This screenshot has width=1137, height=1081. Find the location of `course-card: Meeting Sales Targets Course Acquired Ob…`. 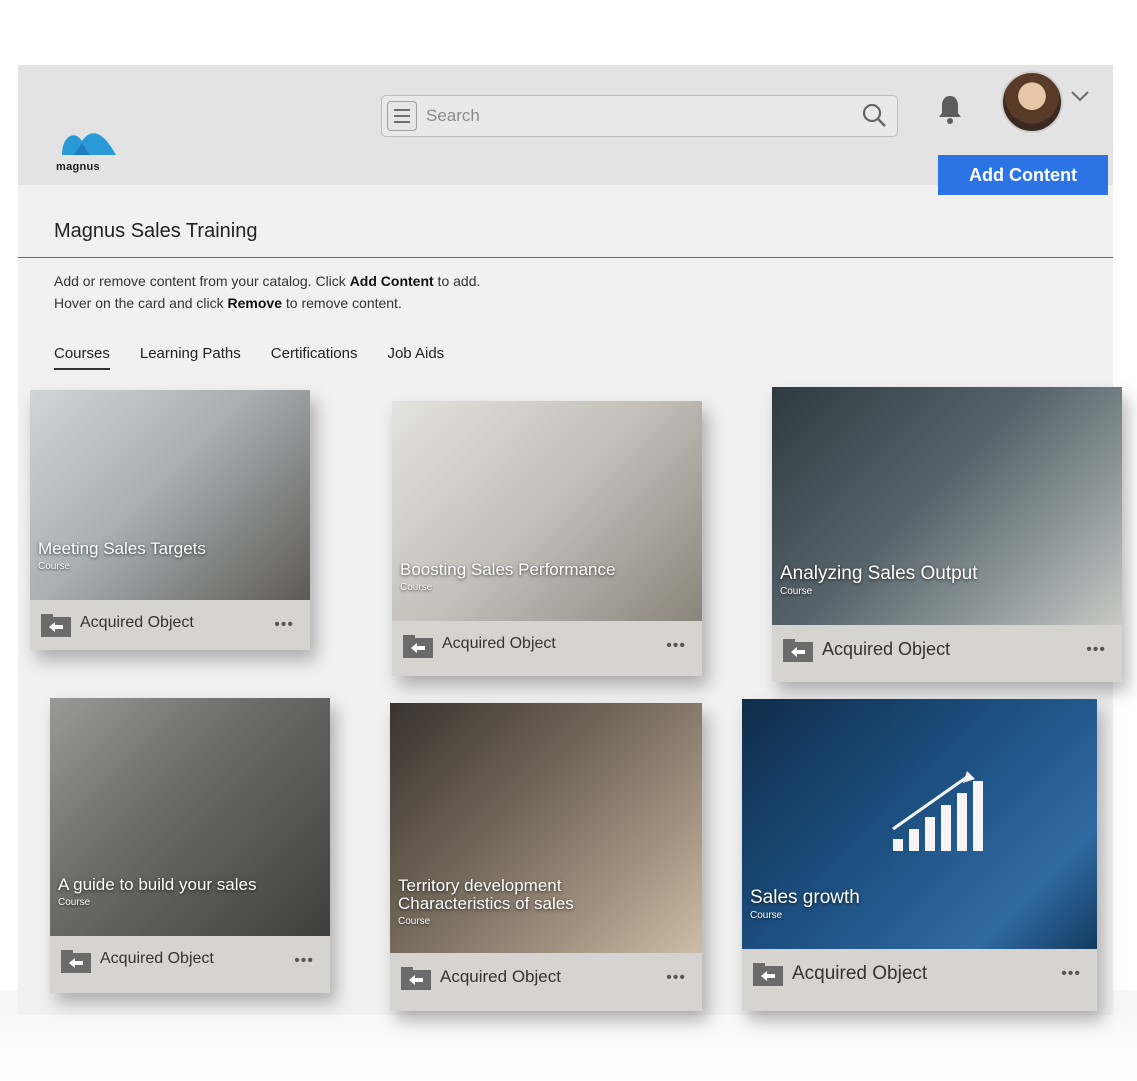

course-card: Meeting Sales Targets Course Acquired Ob… is located at coordinates (170, 520).